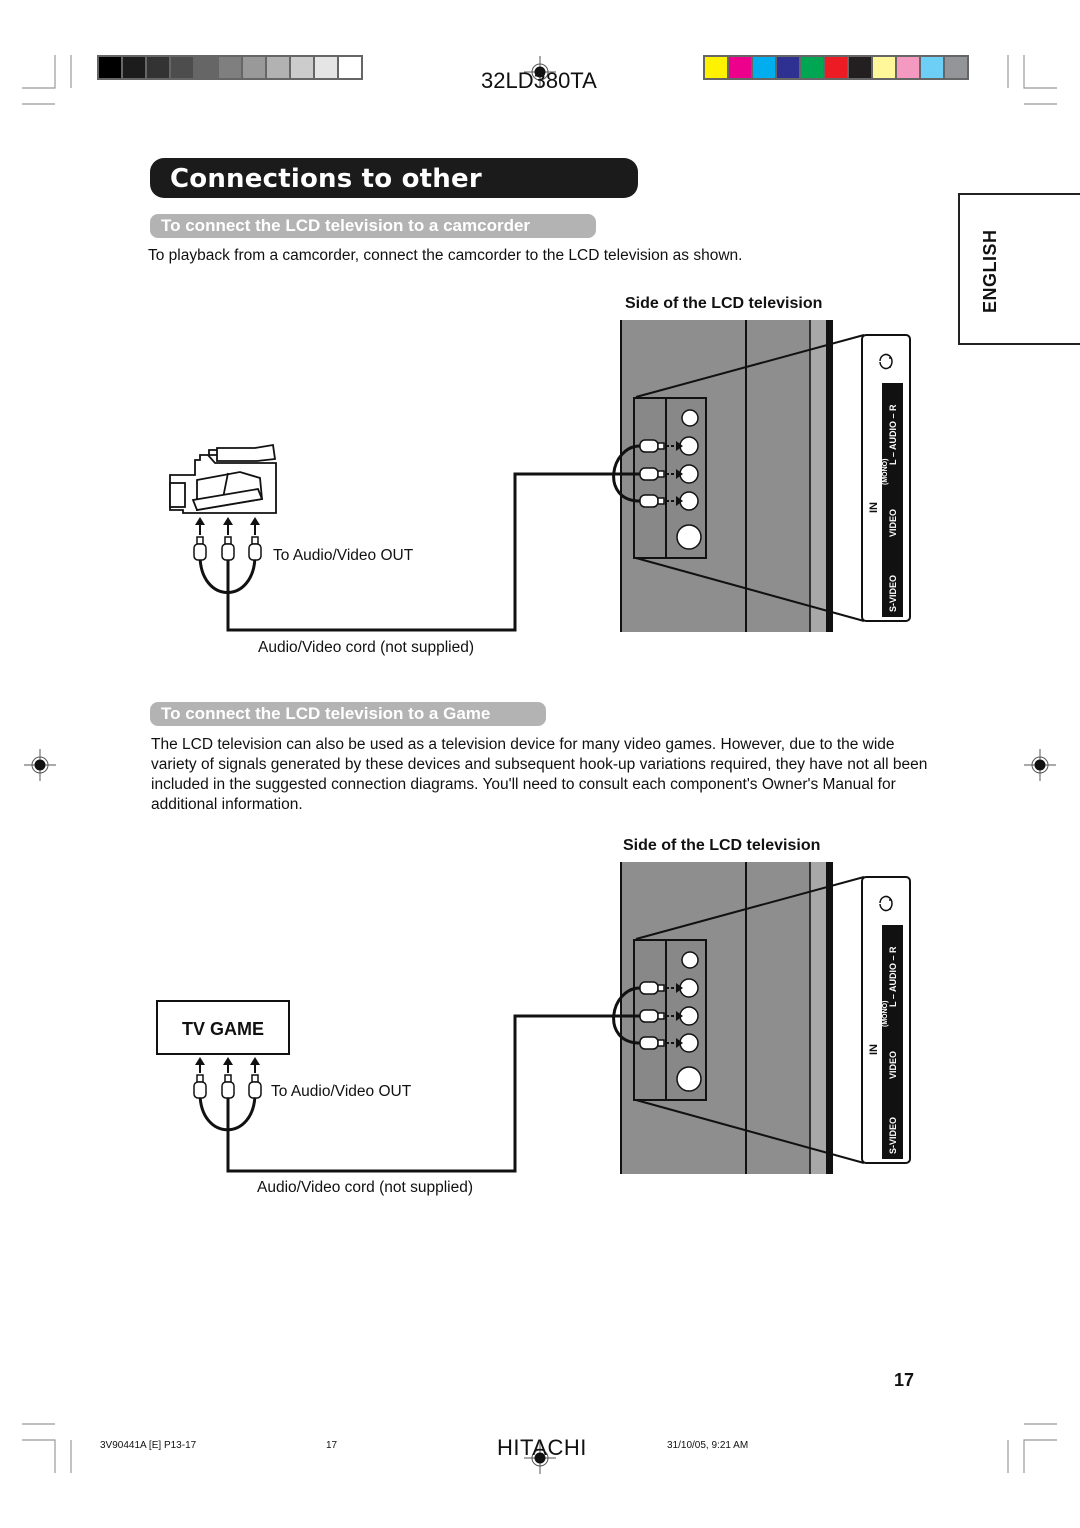 Image resolution: width=1080 pixels, height=1528 pixels. Describe the element at coordinates (1019, 269) in the screenshot. I see `language-tab: ENGLISH` at that location.